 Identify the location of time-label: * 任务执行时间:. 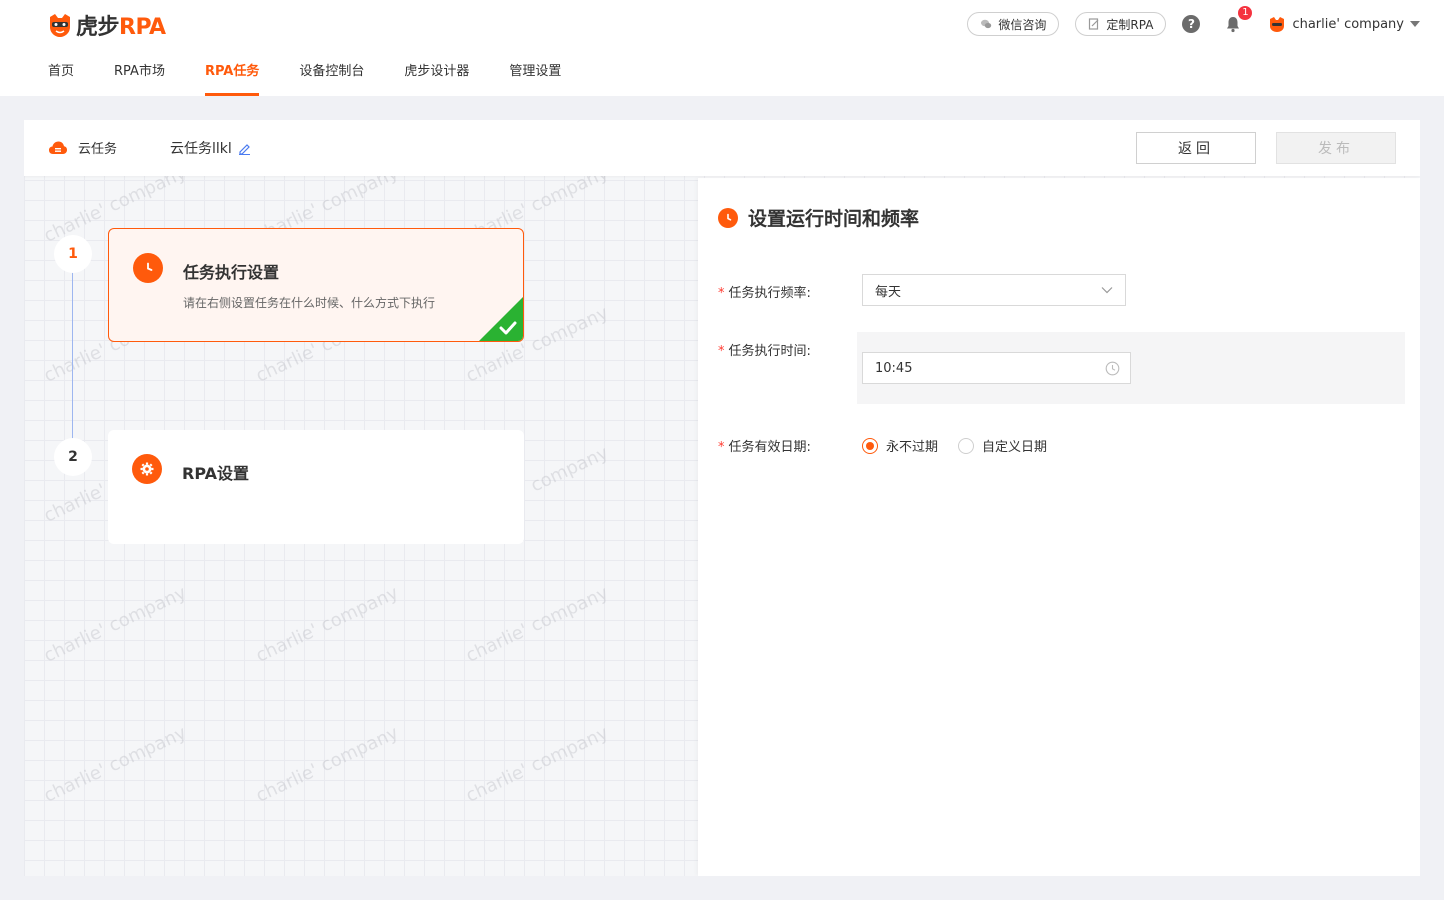
(764, 351).